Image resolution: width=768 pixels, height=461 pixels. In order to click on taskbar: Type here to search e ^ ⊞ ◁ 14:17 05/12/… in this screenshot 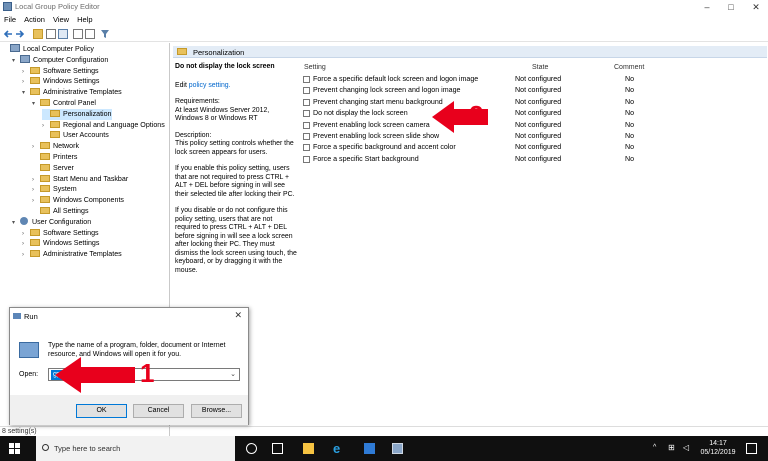, I will do `click(384, 448)`.